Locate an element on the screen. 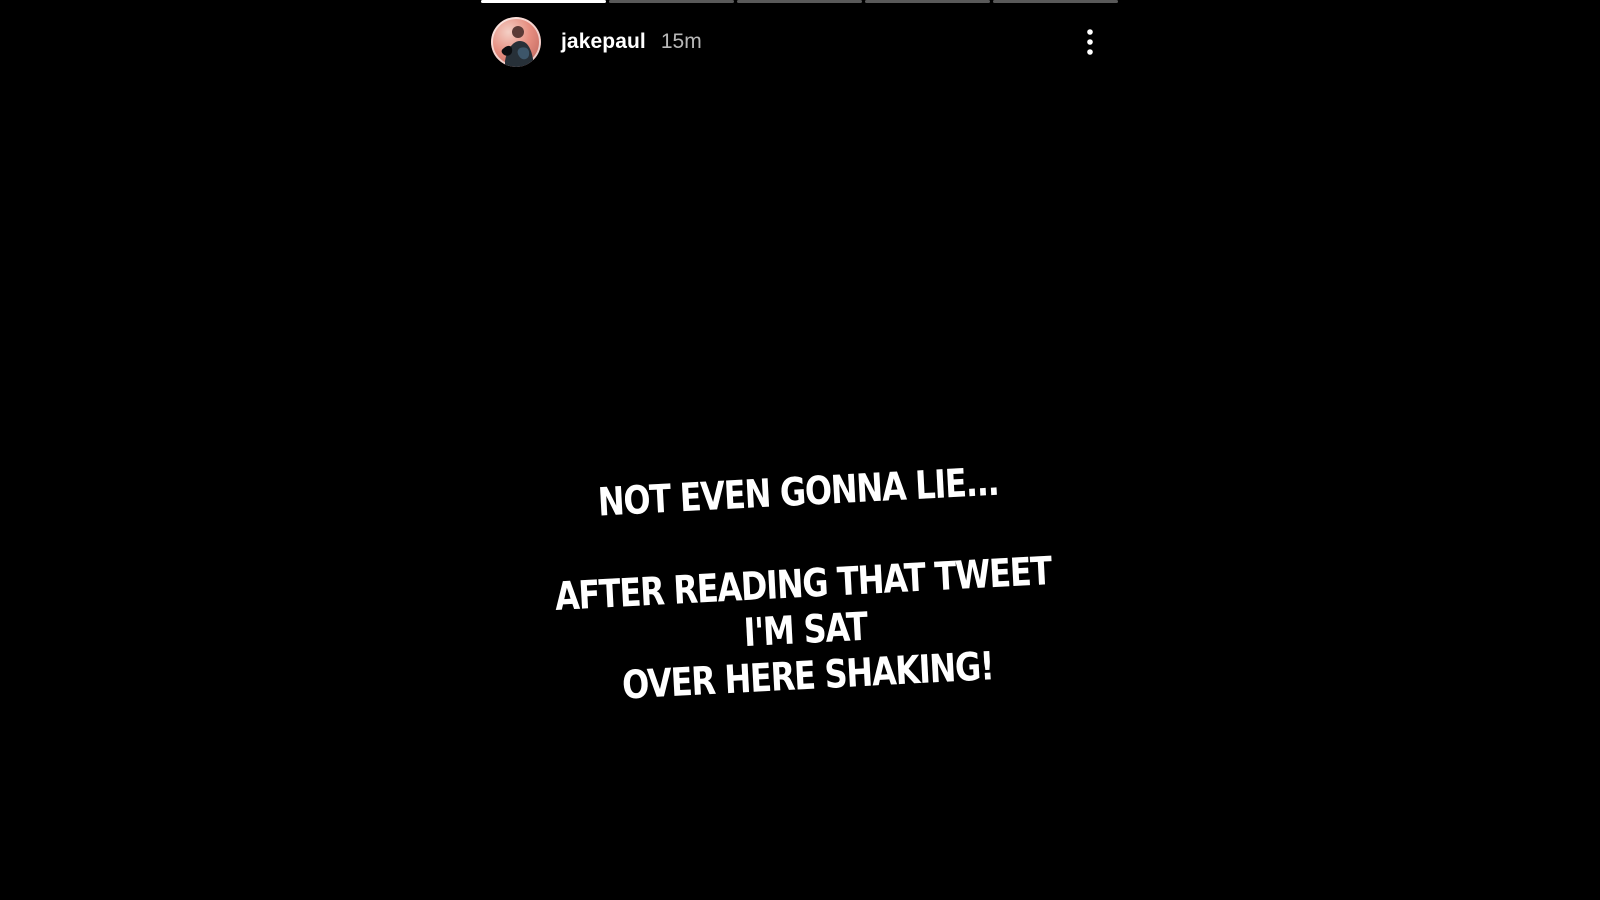  user-avatar is located at coordinates (516, 42).